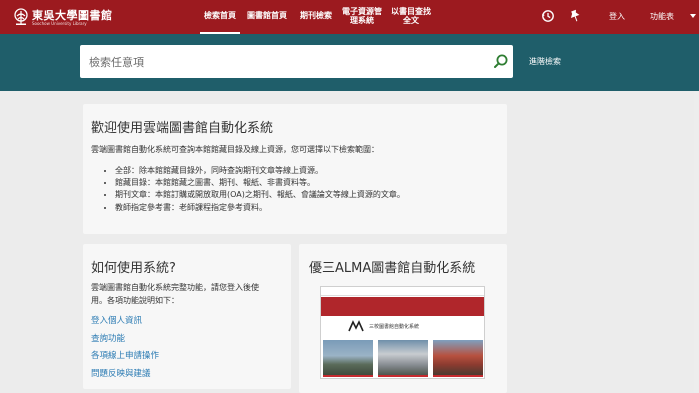 The width and height of the screenshot is (699, 393). Describe the element at coordinates (394, 327) in the screenshot. I see `preview-title: 三校圖書館自動化系統` at that location.